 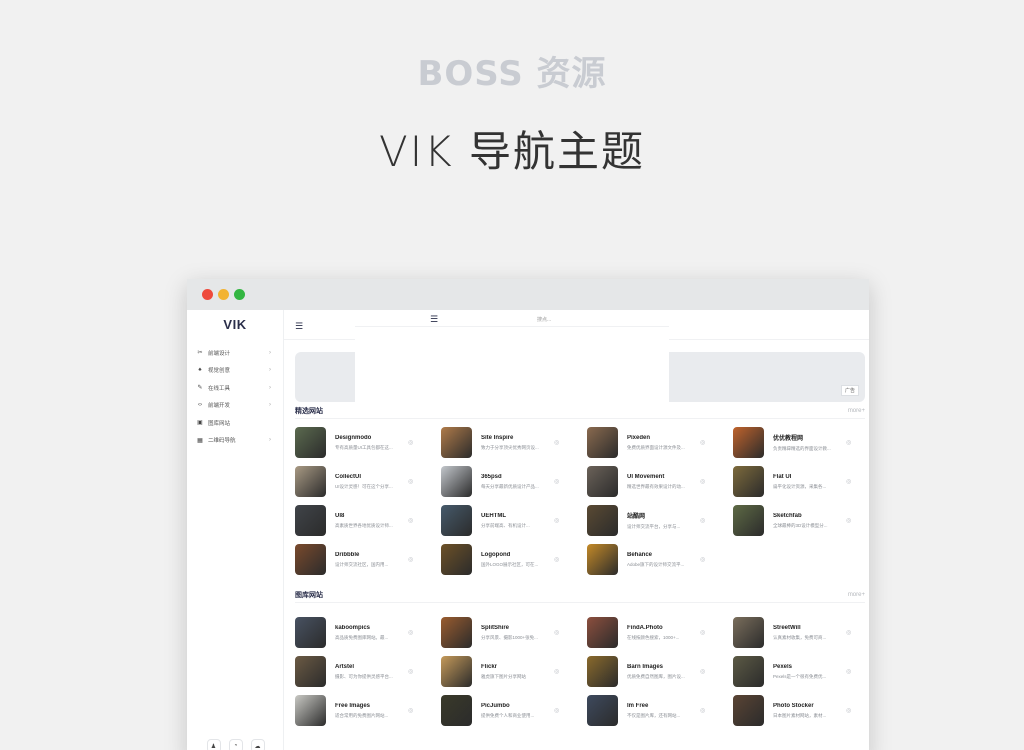 I want to click on site-name: SplitShire, so click(x=495, y=627).